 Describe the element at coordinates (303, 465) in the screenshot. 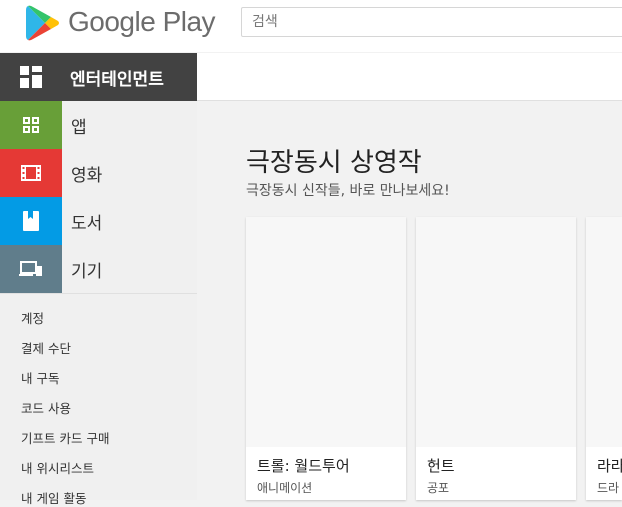

I see `movie-title: 트롤: 월드투어` at that location.